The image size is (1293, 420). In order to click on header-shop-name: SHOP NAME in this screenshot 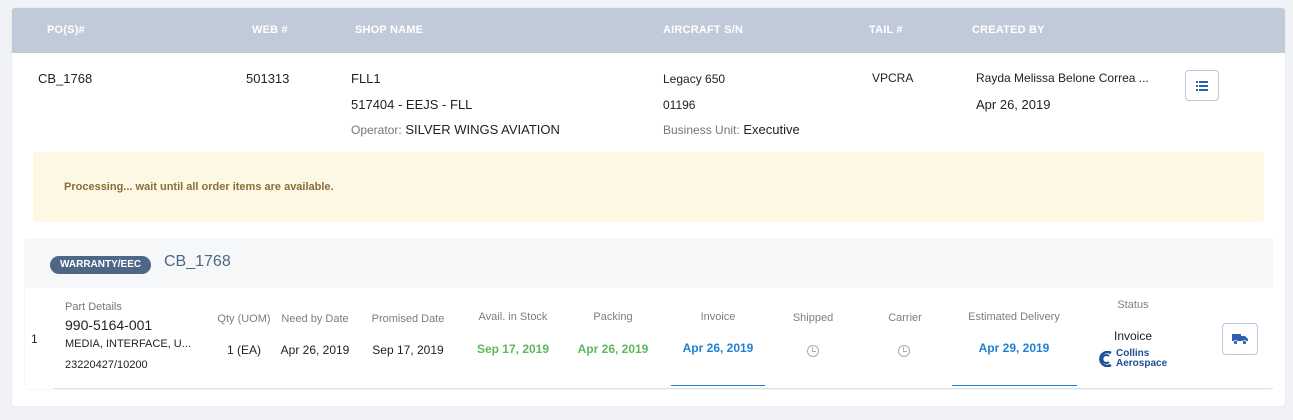, I will do `click(389, 30)`.